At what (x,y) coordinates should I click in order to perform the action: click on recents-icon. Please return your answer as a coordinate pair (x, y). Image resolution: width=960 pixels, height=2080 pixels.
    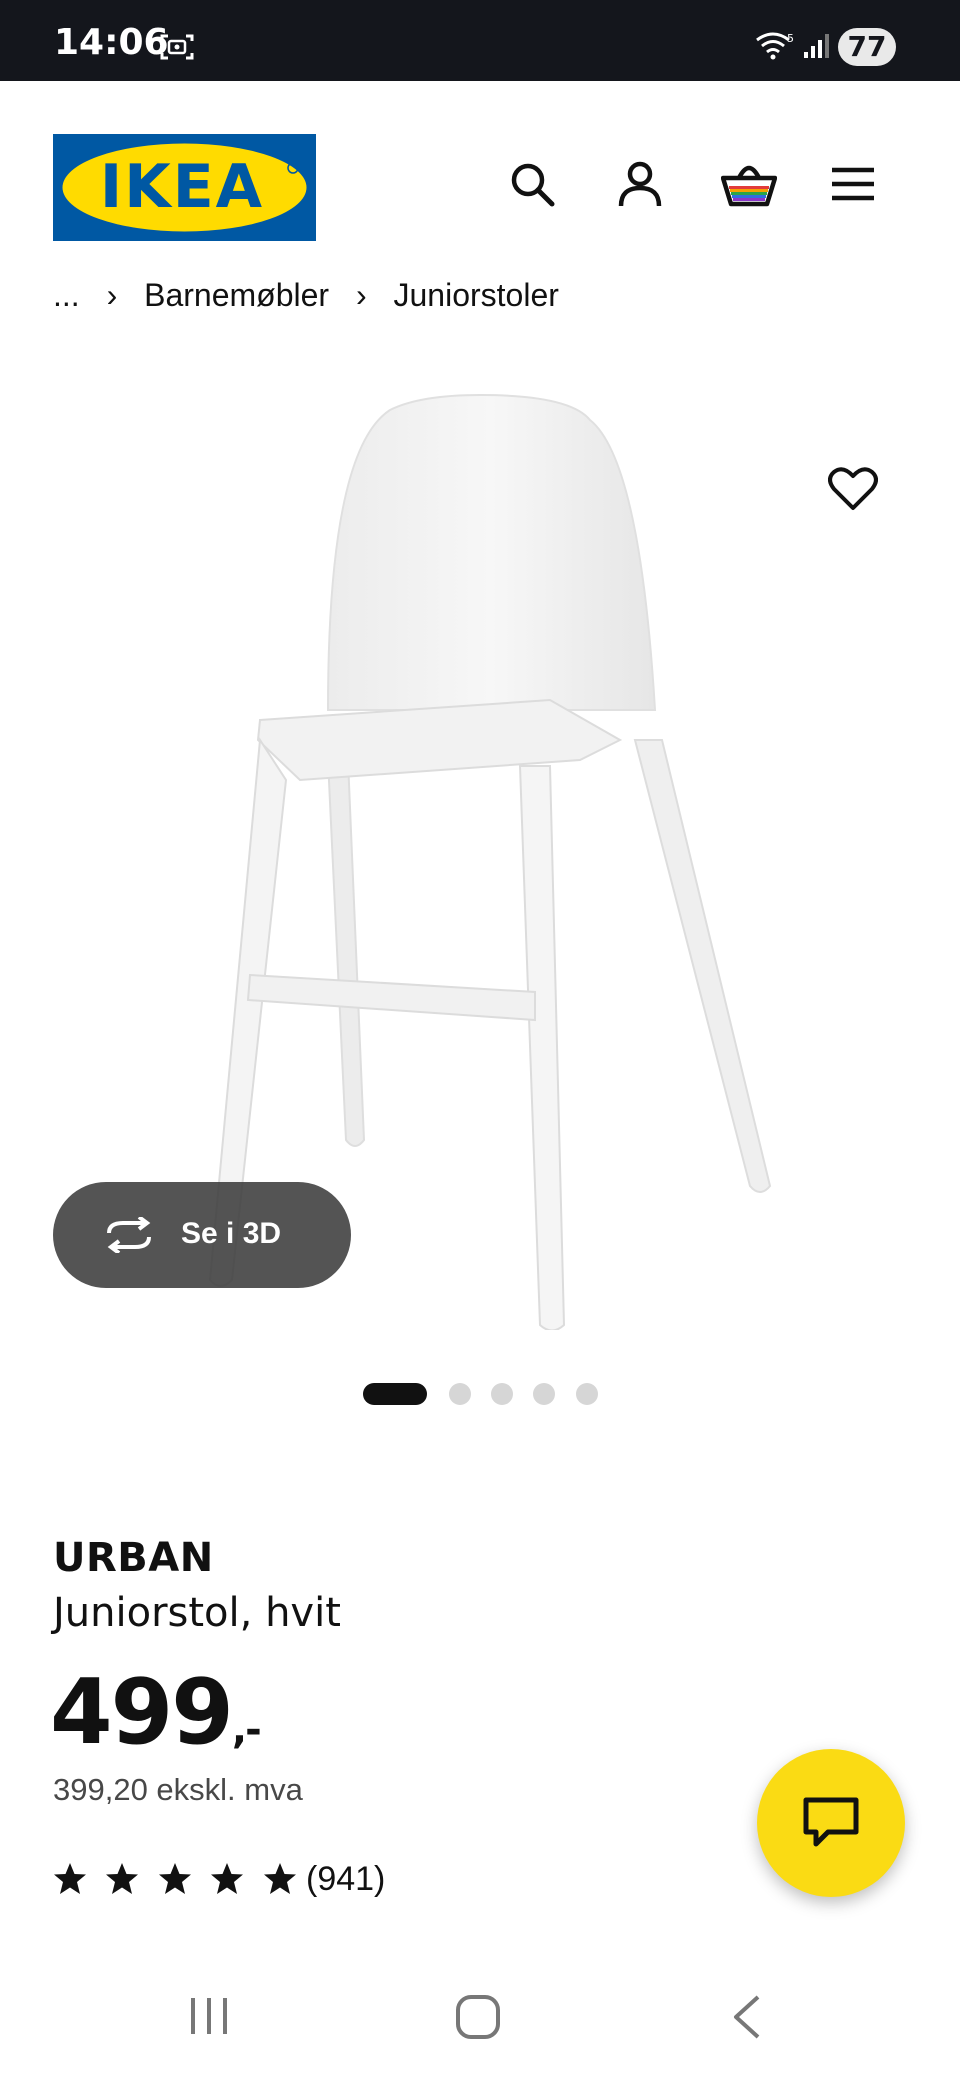
    Looking at the image, I should click on (209, 2018).